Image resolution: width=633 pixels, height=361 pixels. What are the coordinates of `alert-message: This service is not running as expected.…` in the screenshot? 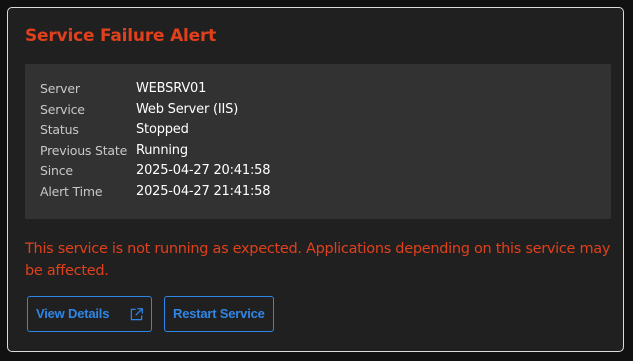 It's located at (318, 260).